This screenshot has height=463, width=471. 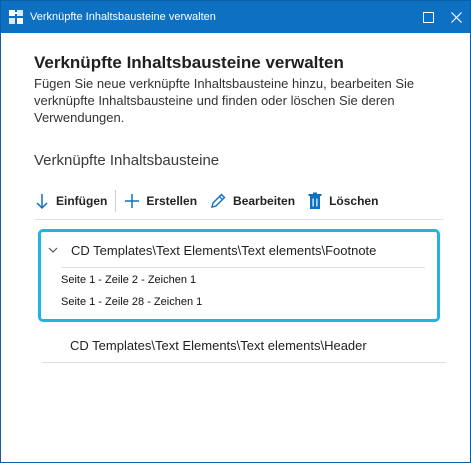 What do you see at coordinates (16, 17) in the screenshot?
I see `app-icon` at bounding box center [16, 17].